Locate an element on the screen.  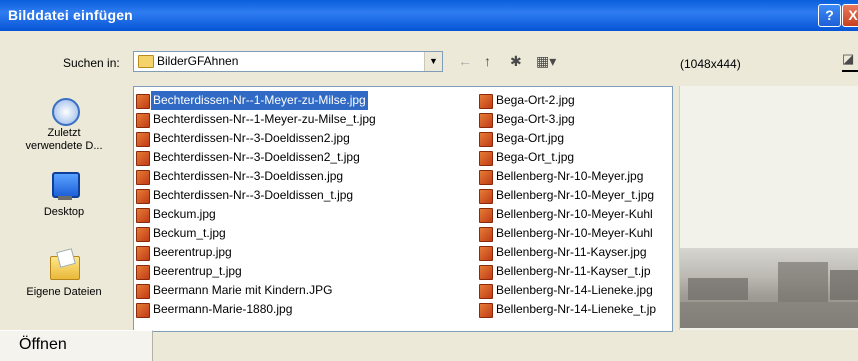
list-item: Bega-Ort.jpg is located at coordinates (575, 138).